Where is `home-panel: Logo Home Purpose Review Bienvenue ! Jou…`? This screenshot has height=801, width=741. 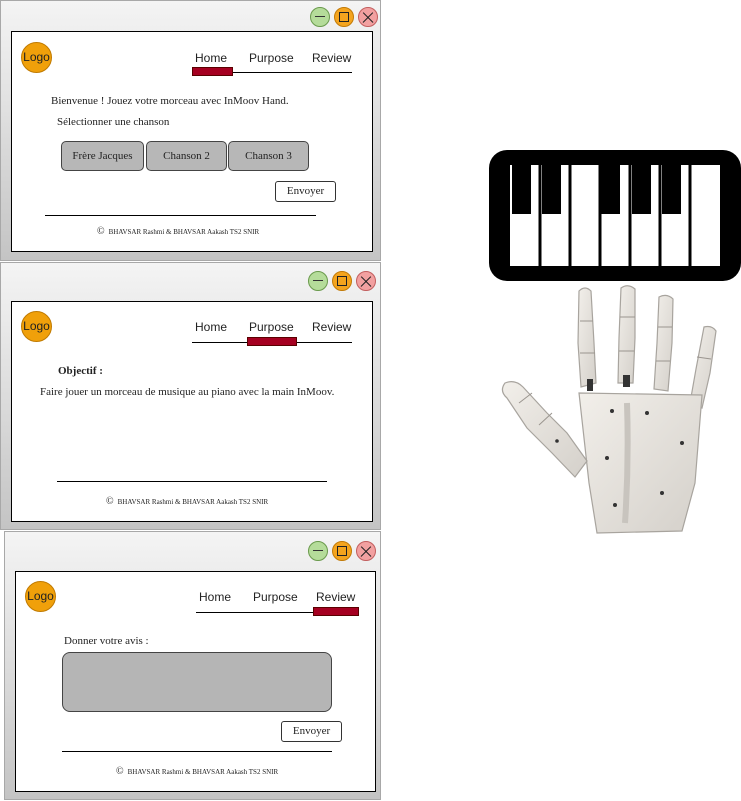 home-panel: Logo Home Purpose Review Bienvenue ! Jou… is located at coordinates (192, 141).